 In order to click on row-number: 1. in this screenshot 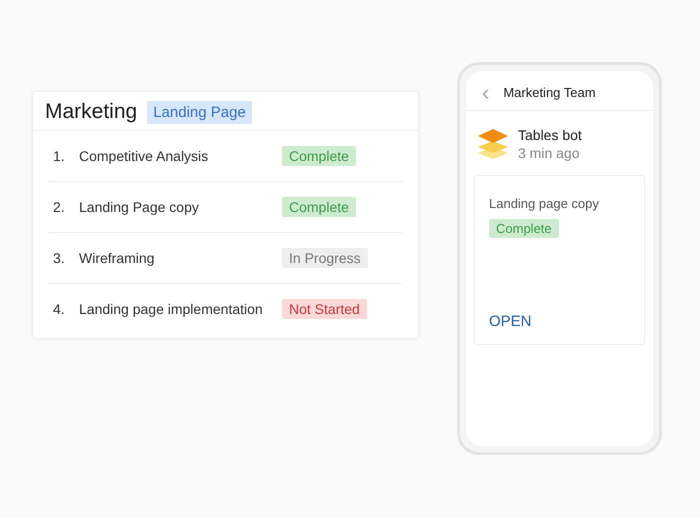, I will do `click(59, 156)`.